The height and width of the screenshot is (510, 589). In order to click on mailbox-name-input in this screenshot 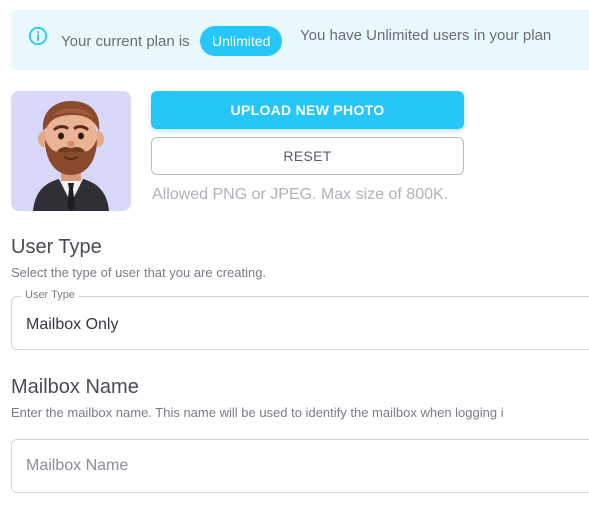, I will do `click(300, 466)`.